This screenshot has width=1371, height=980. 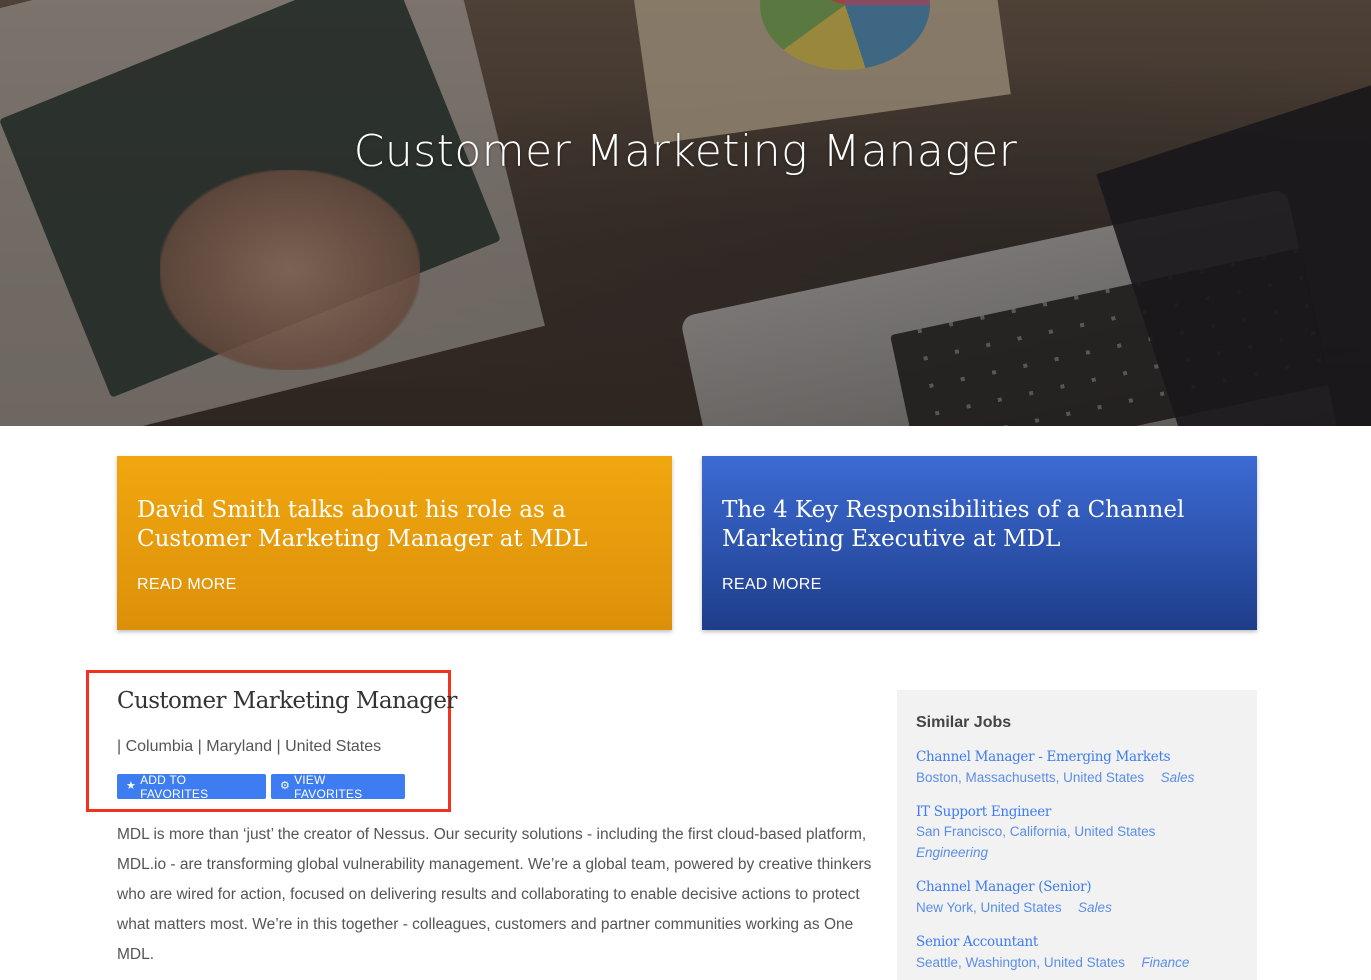 What do you see at coordinates (989, 907) in the screenshot?
I see `similar-job-location: New York, United States` at bounding box center [989, 907].